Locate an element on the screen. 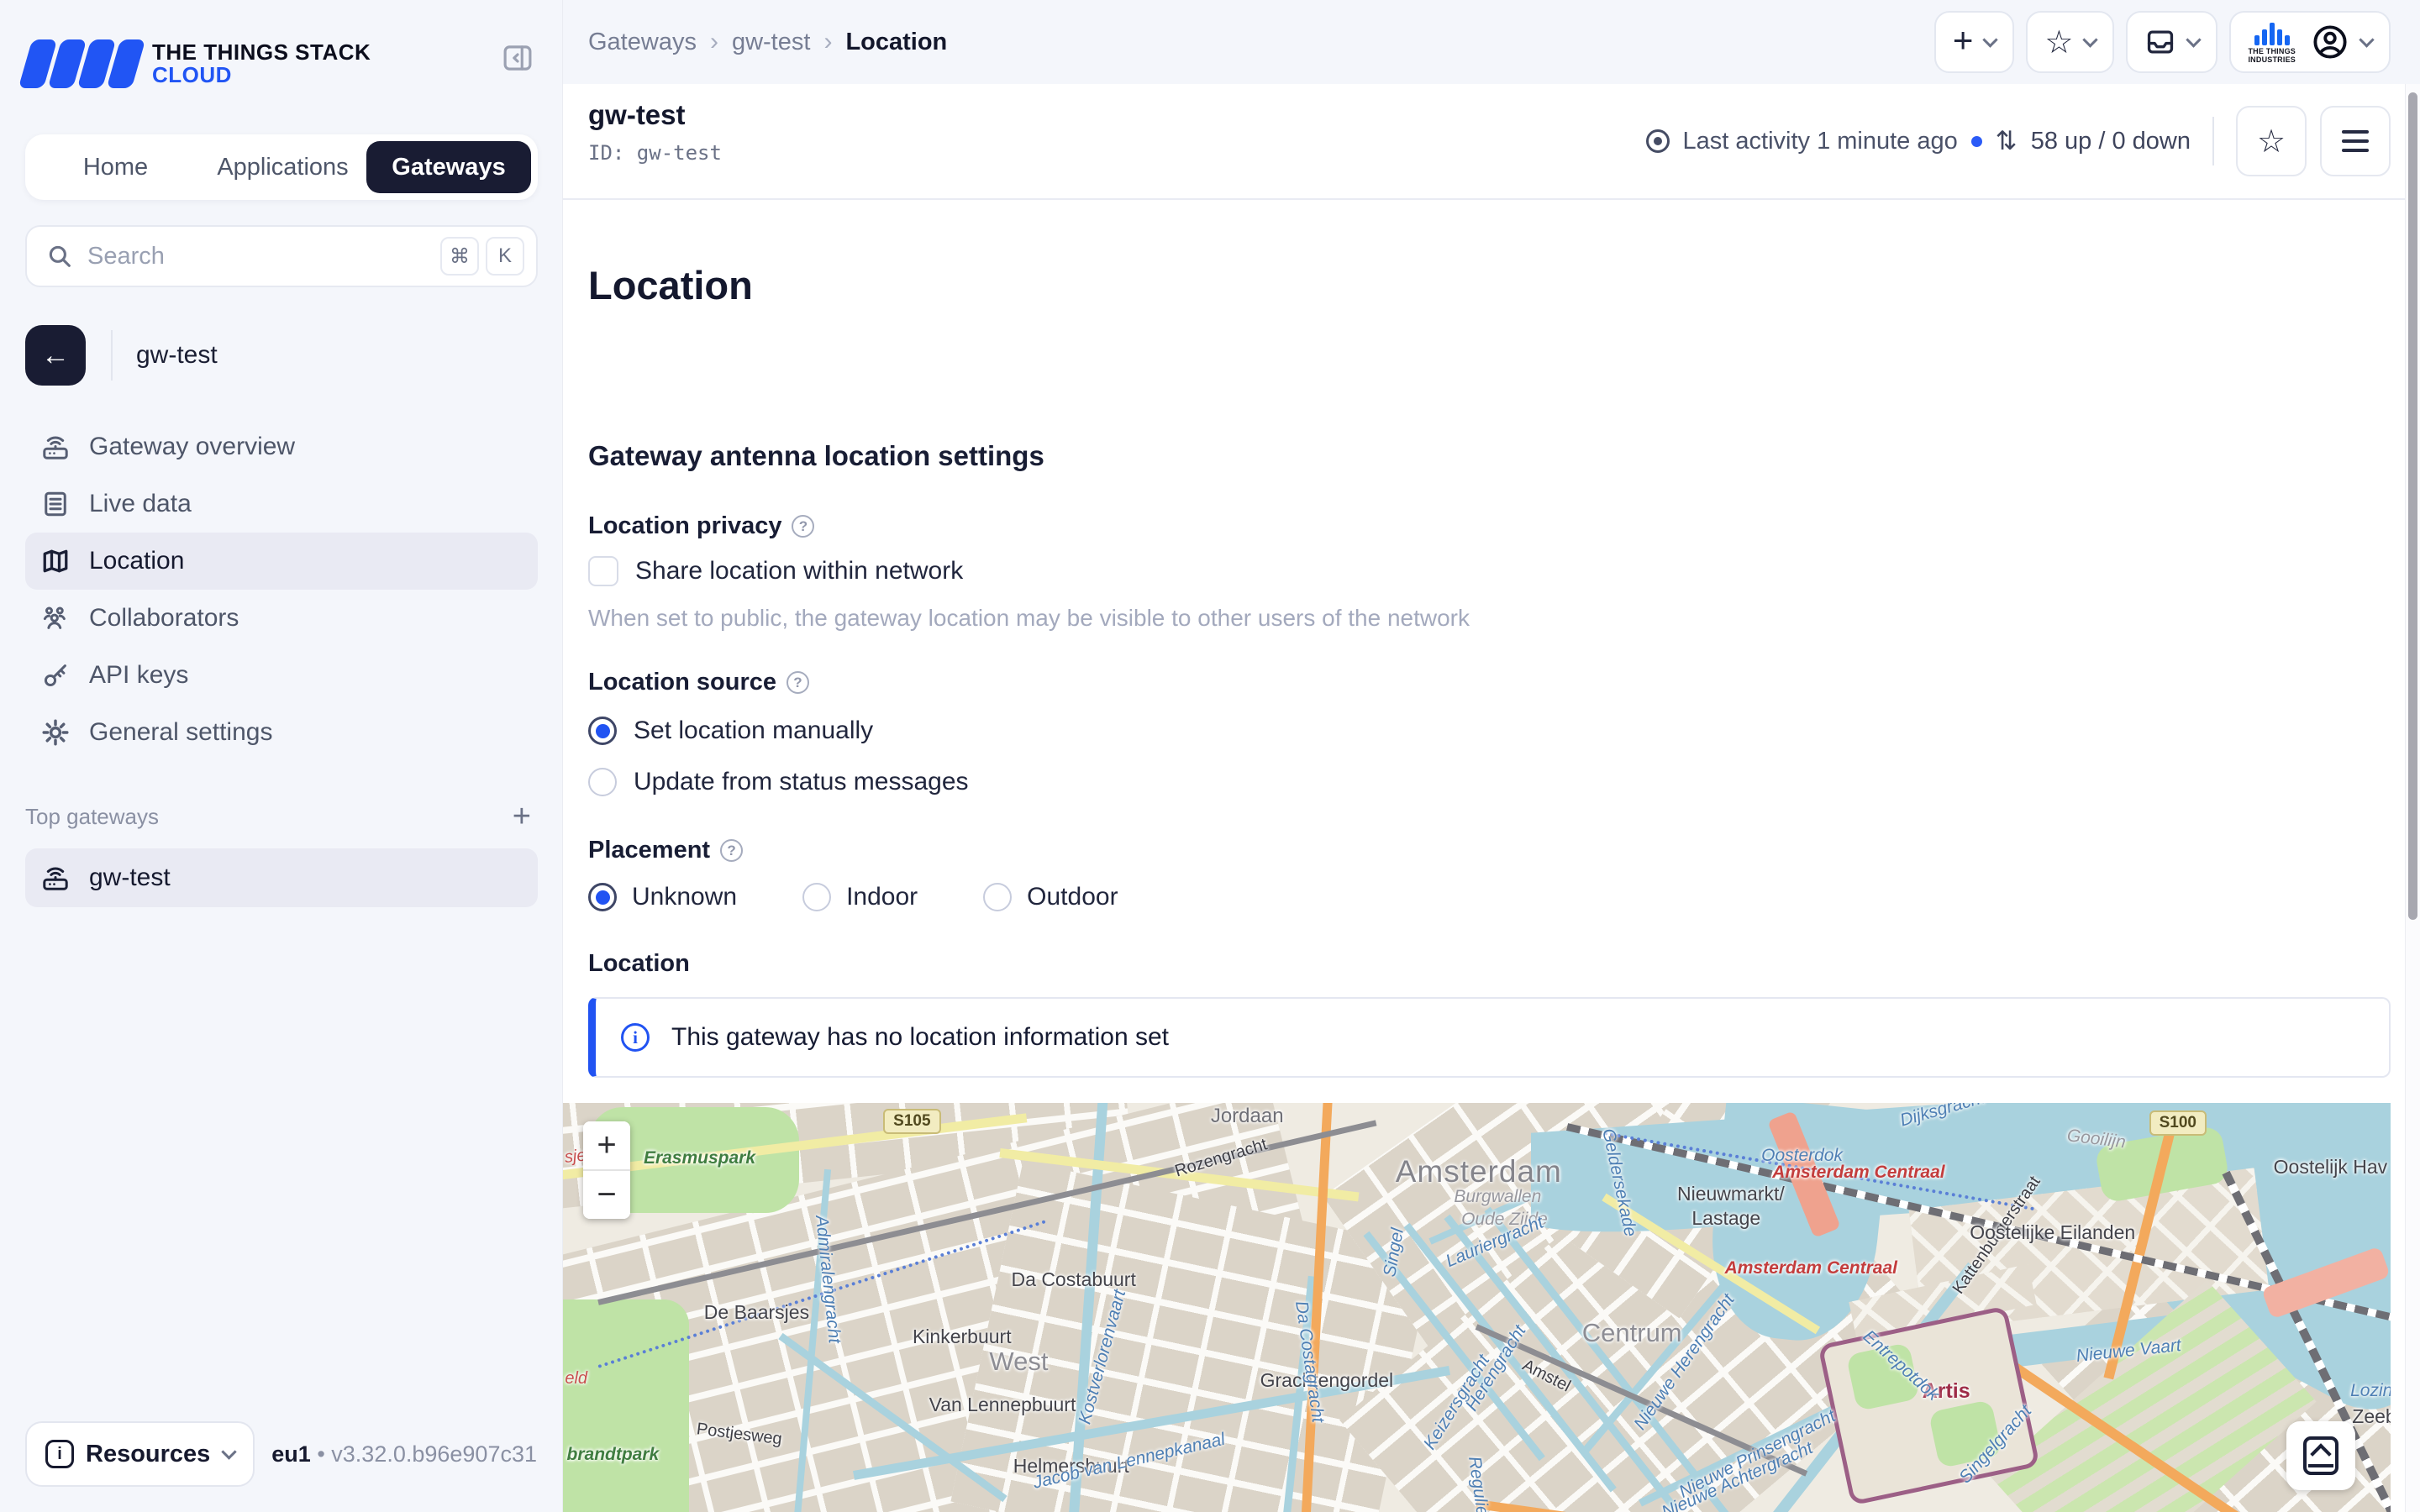  gateway-icon is located at coordinates (55, 878).